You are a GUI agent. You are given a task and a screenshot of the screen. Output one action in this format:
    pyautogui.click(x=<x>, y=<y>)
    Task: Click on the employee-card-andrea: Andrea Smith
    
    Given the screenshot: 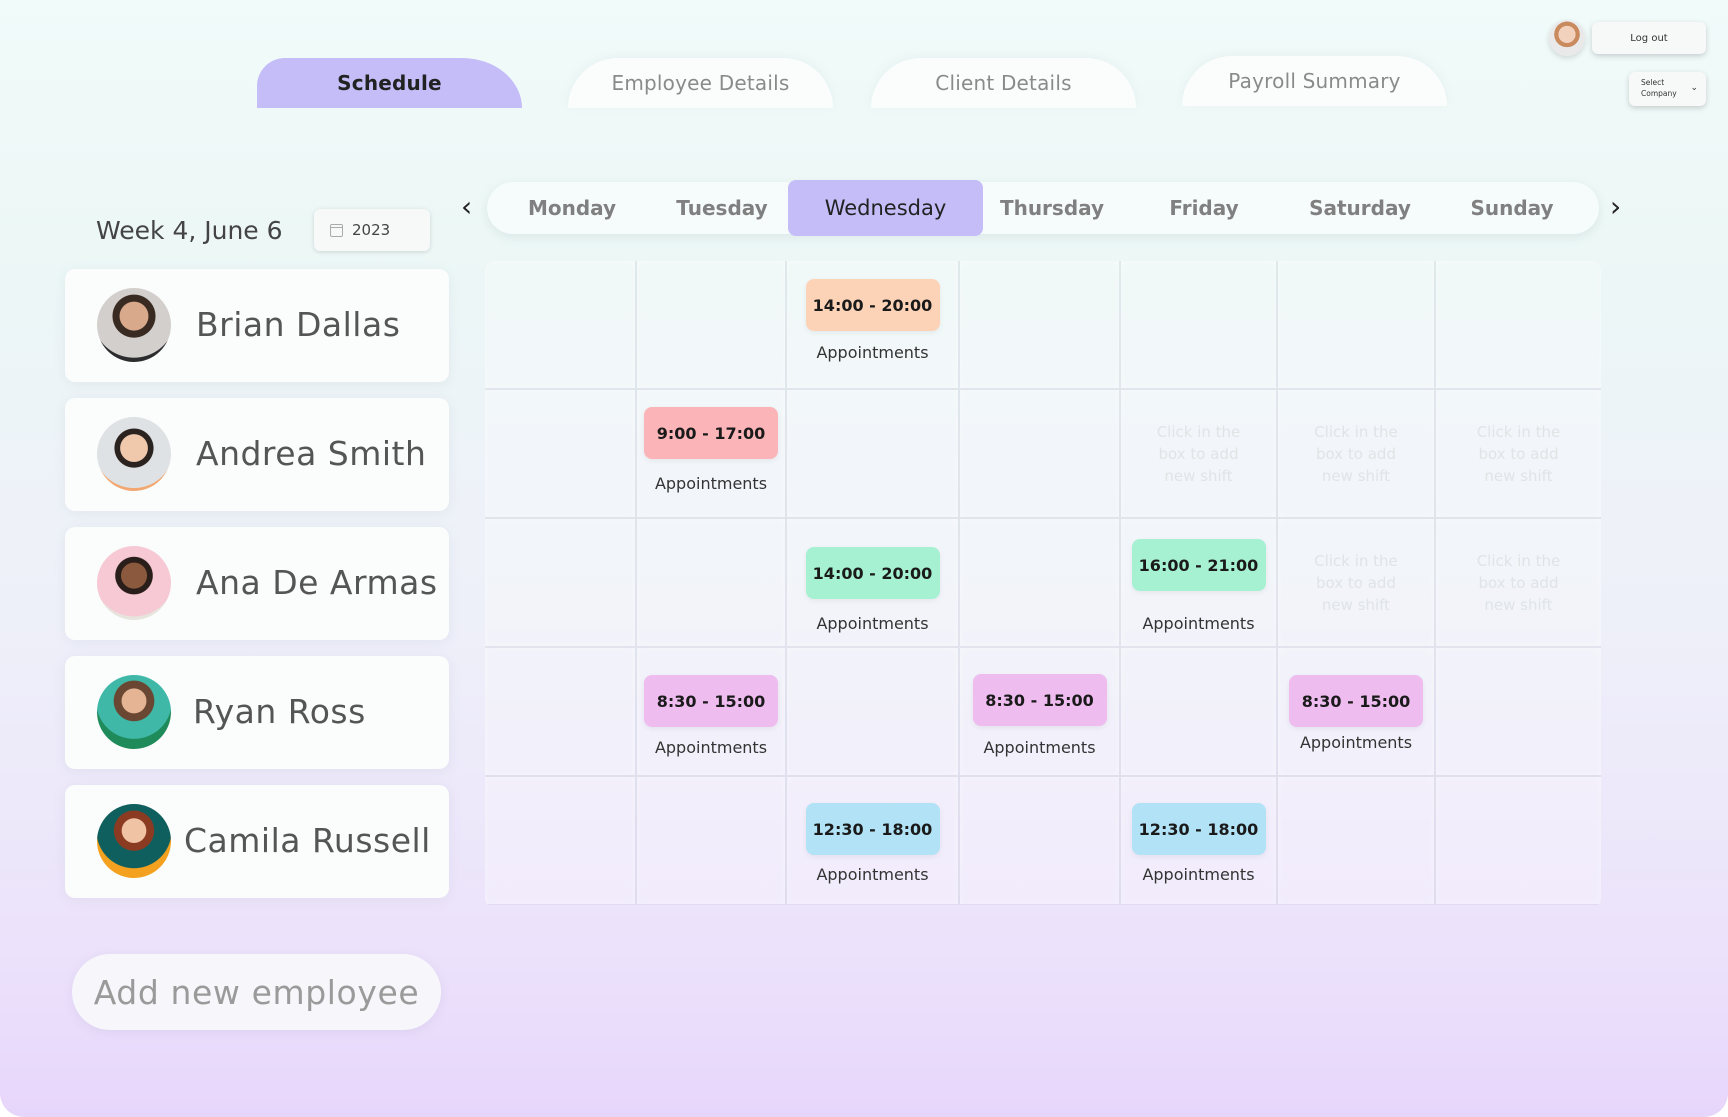 What is the action you would take?
    pyautogui.click(x=257, y=454)
    